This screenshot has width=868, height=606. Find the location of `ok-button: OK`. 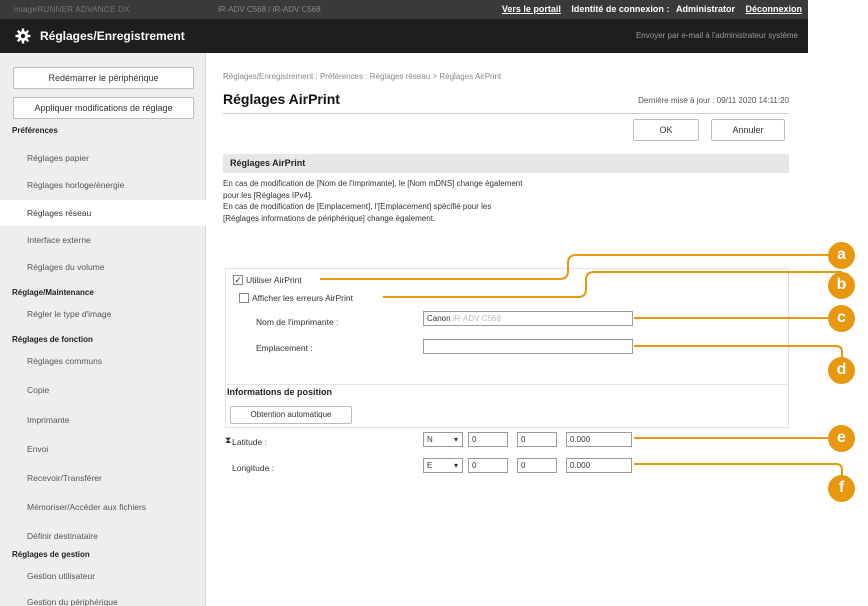

ok-button: OK is located at coordinates (666, 130).